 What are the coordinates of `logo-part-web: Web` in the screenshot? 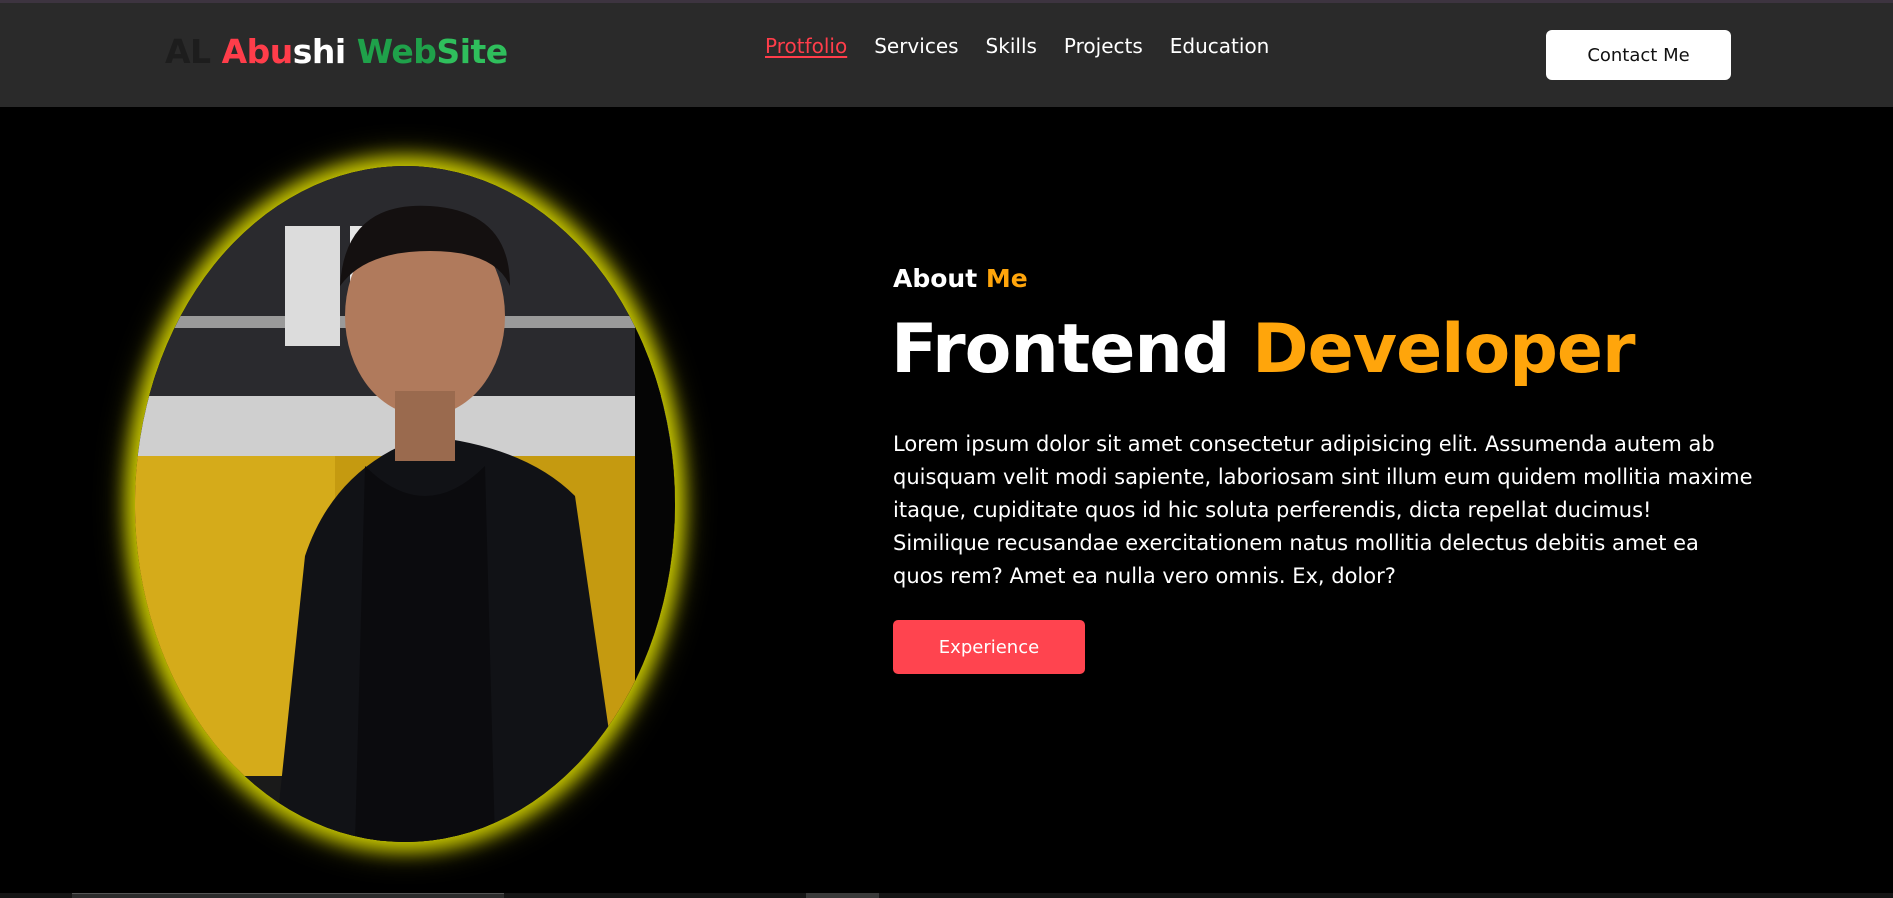 It's located at (396, 51).